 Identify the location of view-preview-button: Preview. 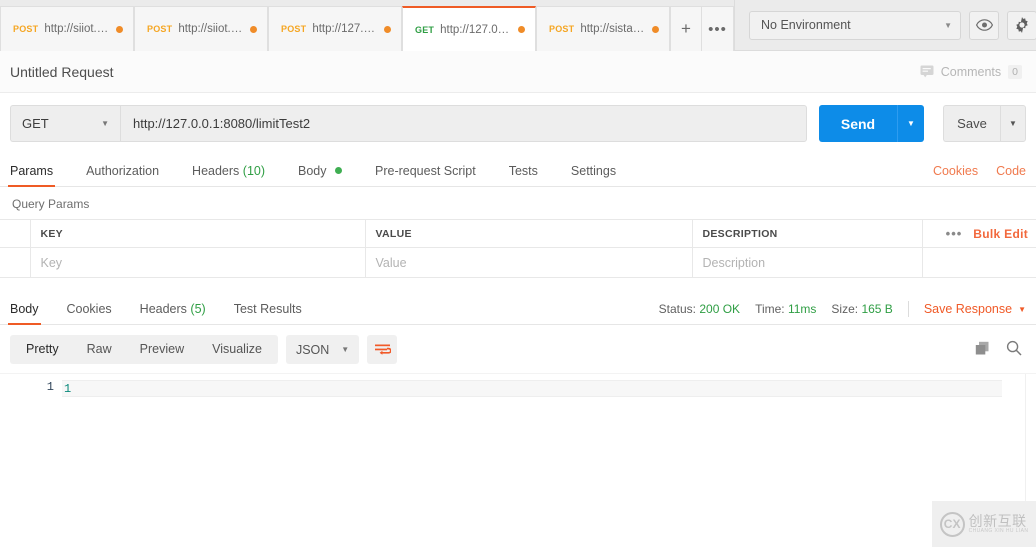
(162, 349).